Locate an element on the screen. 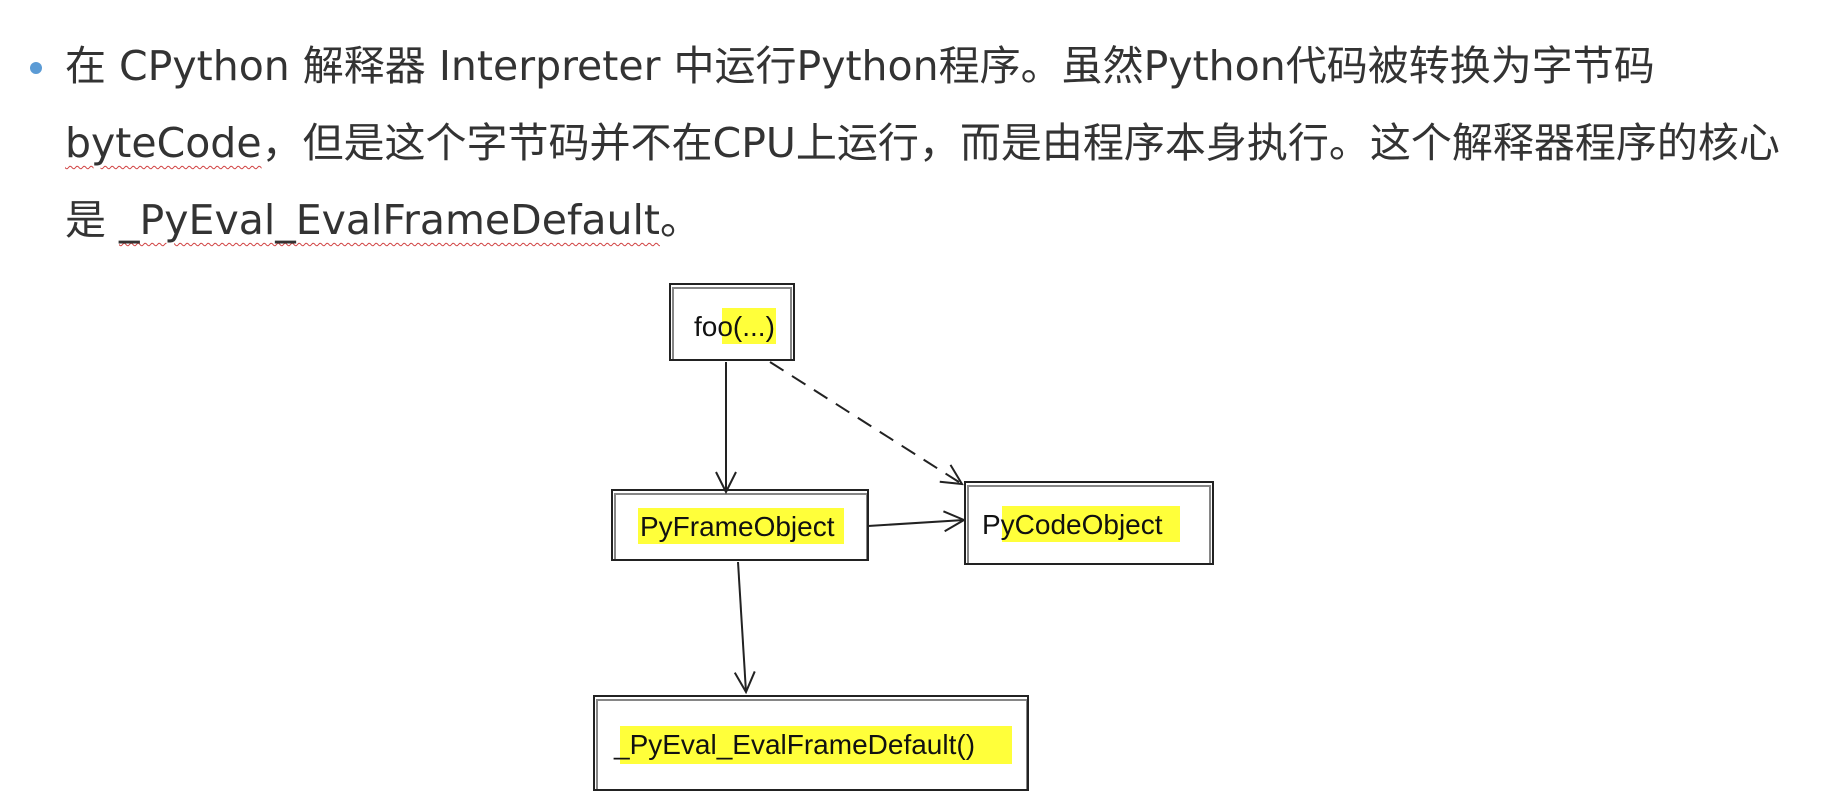 Image resolution: width=1825 pixels, height=811 pixels. node-eval-label: _PyEval_EvalFrameDefault() is located at coordinates (794, 744).